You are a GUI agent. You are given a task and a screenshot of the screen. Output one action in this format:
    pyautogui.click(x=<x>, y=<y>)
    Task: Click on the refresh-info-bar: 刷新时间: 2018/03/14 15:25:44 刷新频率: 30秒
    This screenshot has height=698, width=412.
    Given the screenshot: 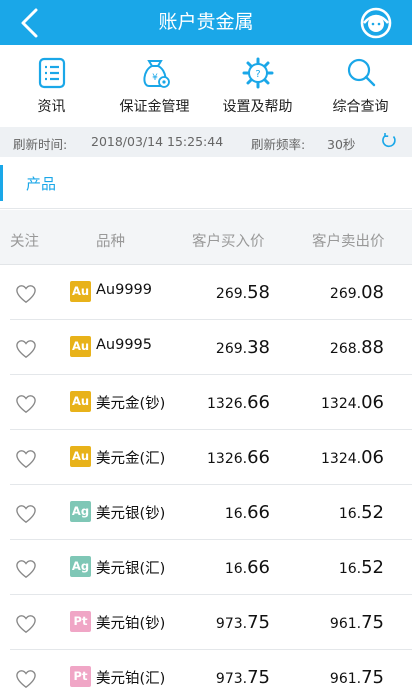 What is the action you would take?
    pyautogui.click(x=206, y=142)
    